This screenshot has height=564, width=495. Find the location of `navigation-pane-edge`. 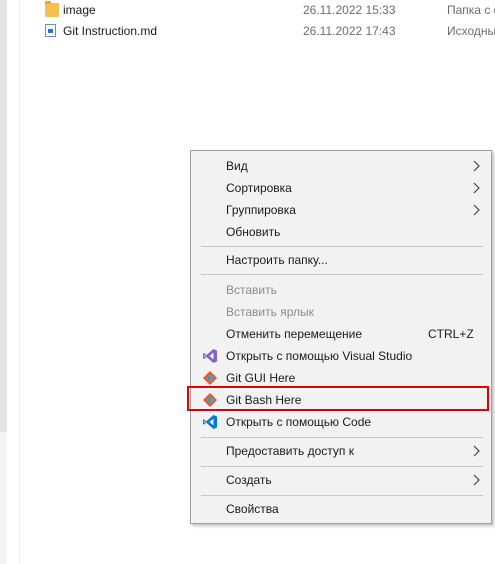

navigation-pane-edge is located at coordinates (3, 282).